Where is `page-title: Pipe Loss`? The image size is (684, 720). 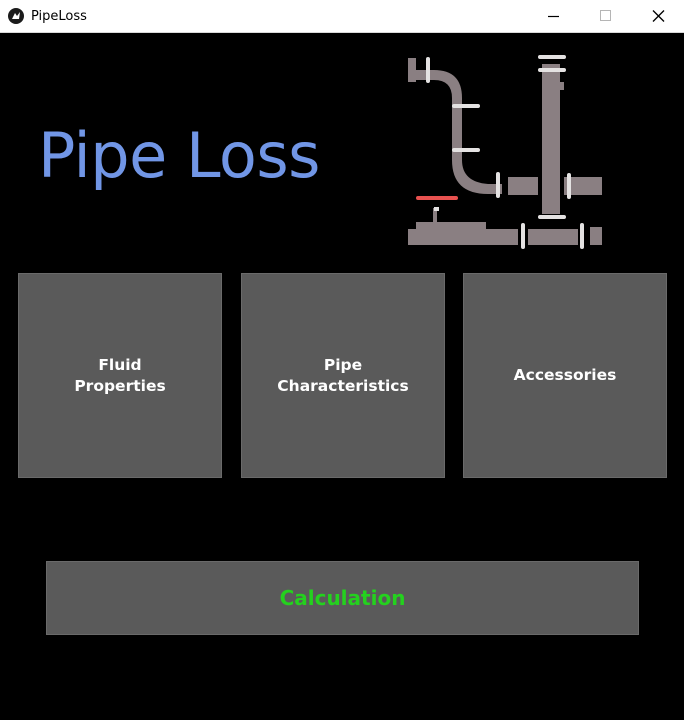 page-title: Pipe Loss is located at coordinates (179, 155).